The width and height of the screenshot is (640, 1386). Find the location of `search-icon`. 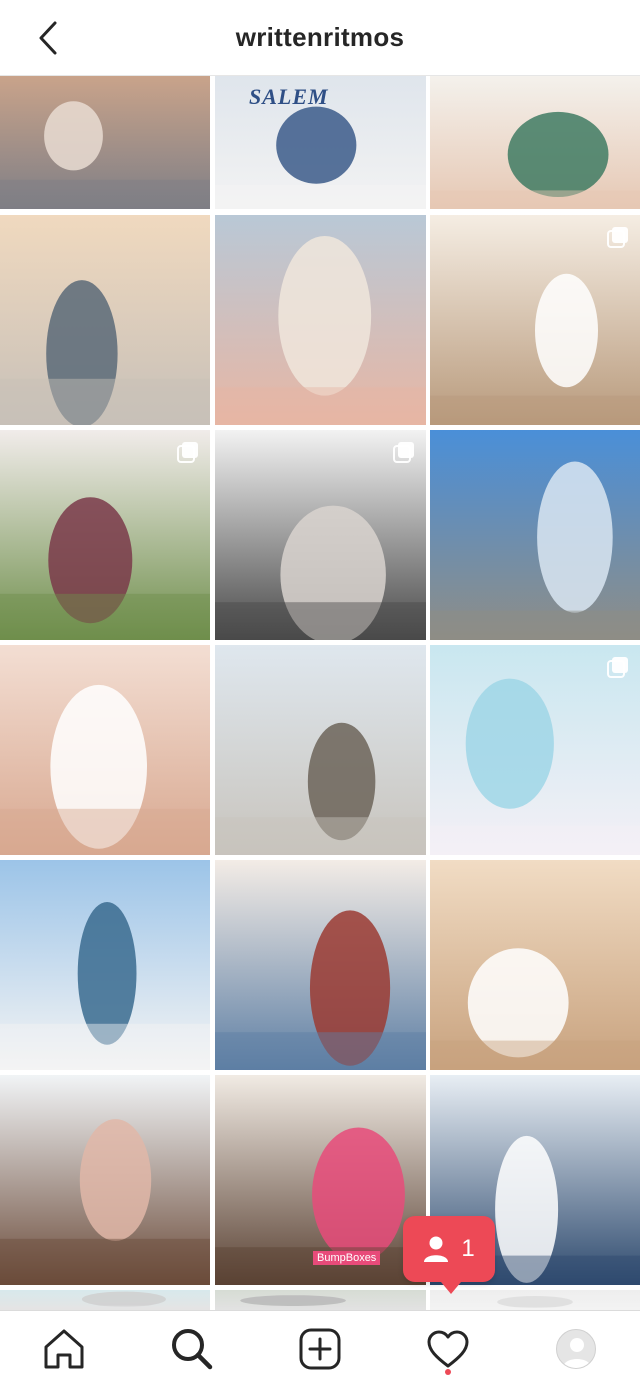

search-icon is located at coordinates (192, 1348).